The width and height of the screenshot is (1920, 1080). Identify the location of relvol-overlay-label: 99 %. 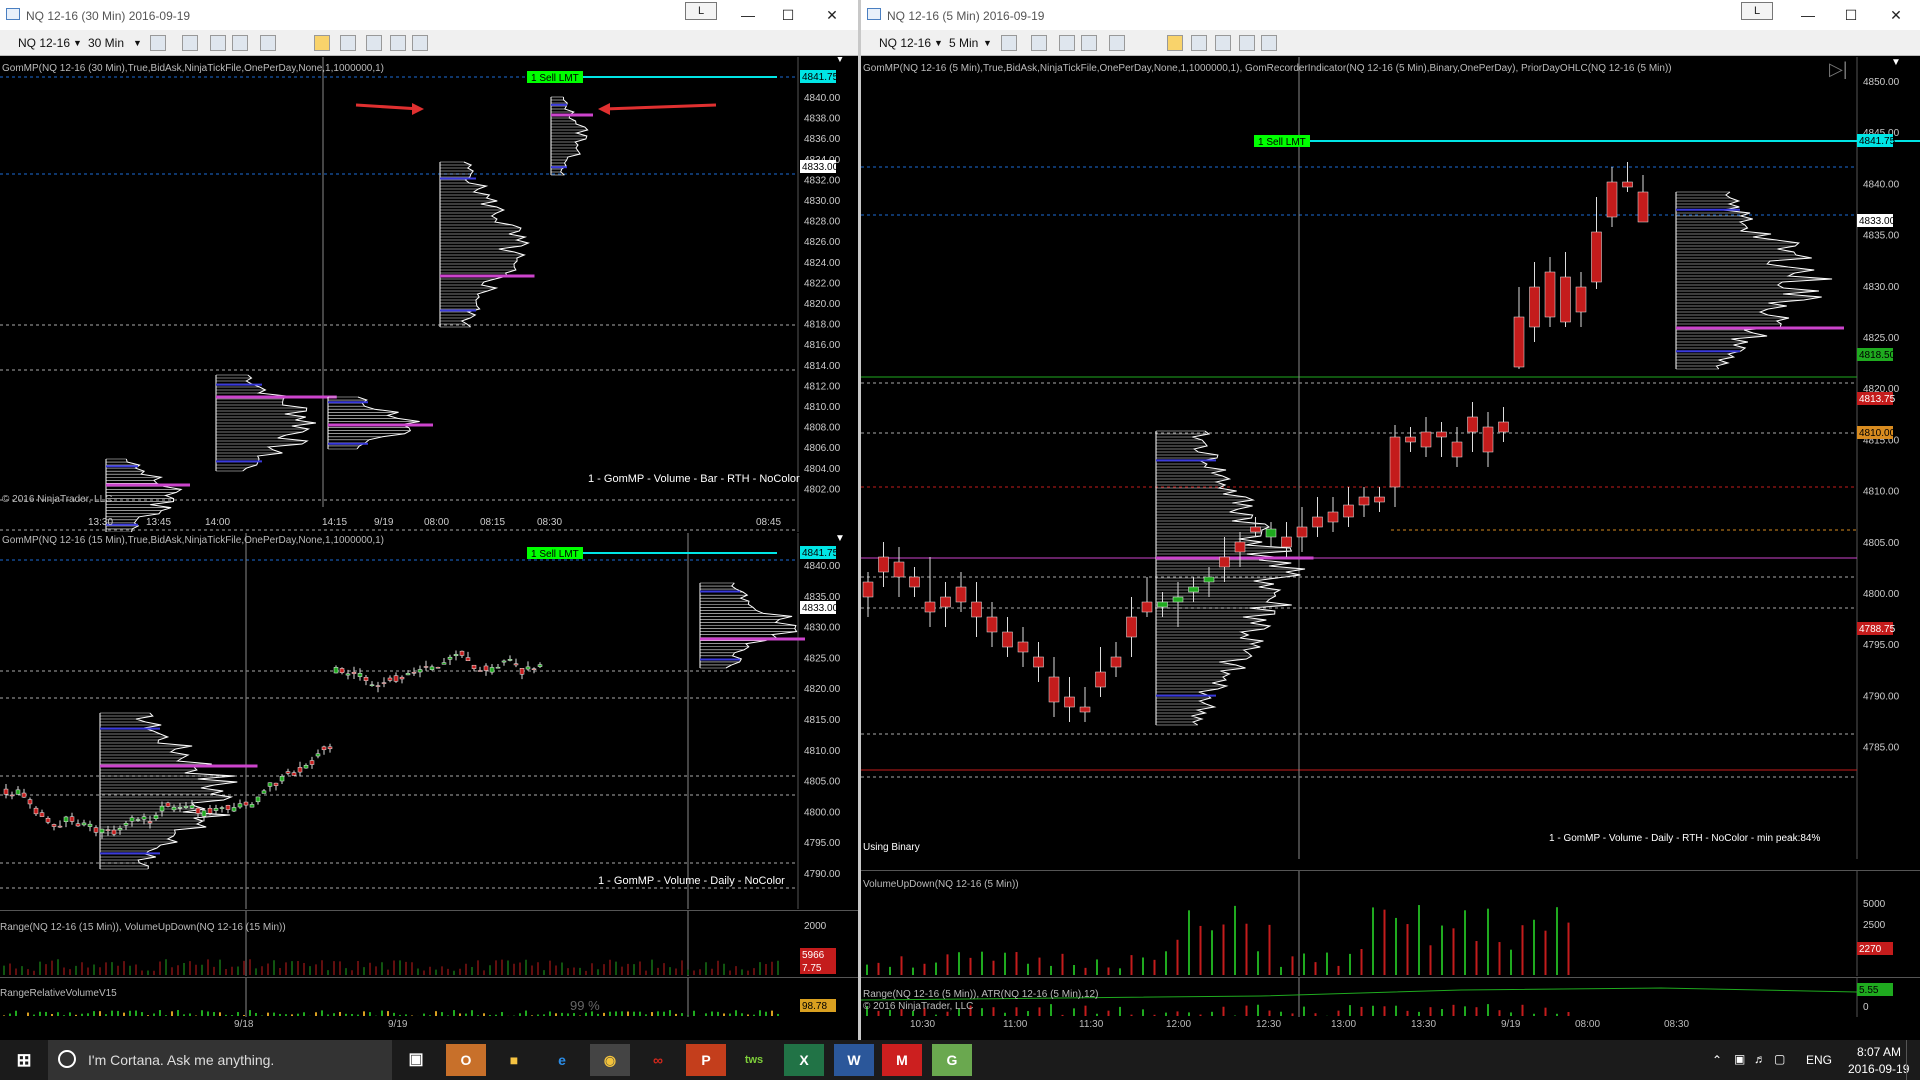
(585, 1005).